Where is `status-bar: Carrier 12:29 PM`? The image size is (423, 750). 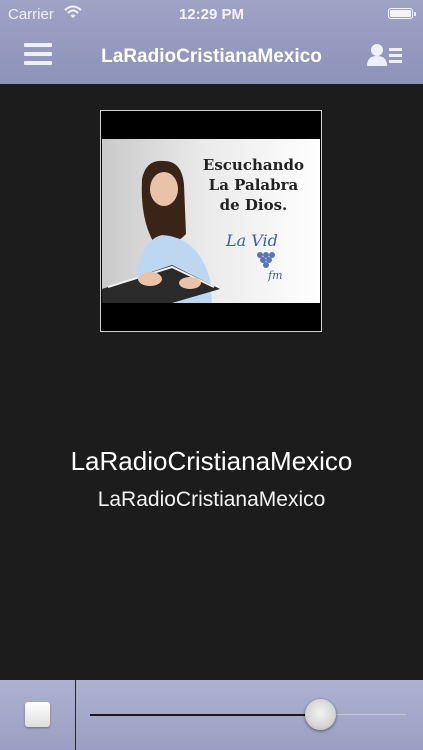 status-bar: Carrier 12:29 PM is located at coordinates (211, 14).